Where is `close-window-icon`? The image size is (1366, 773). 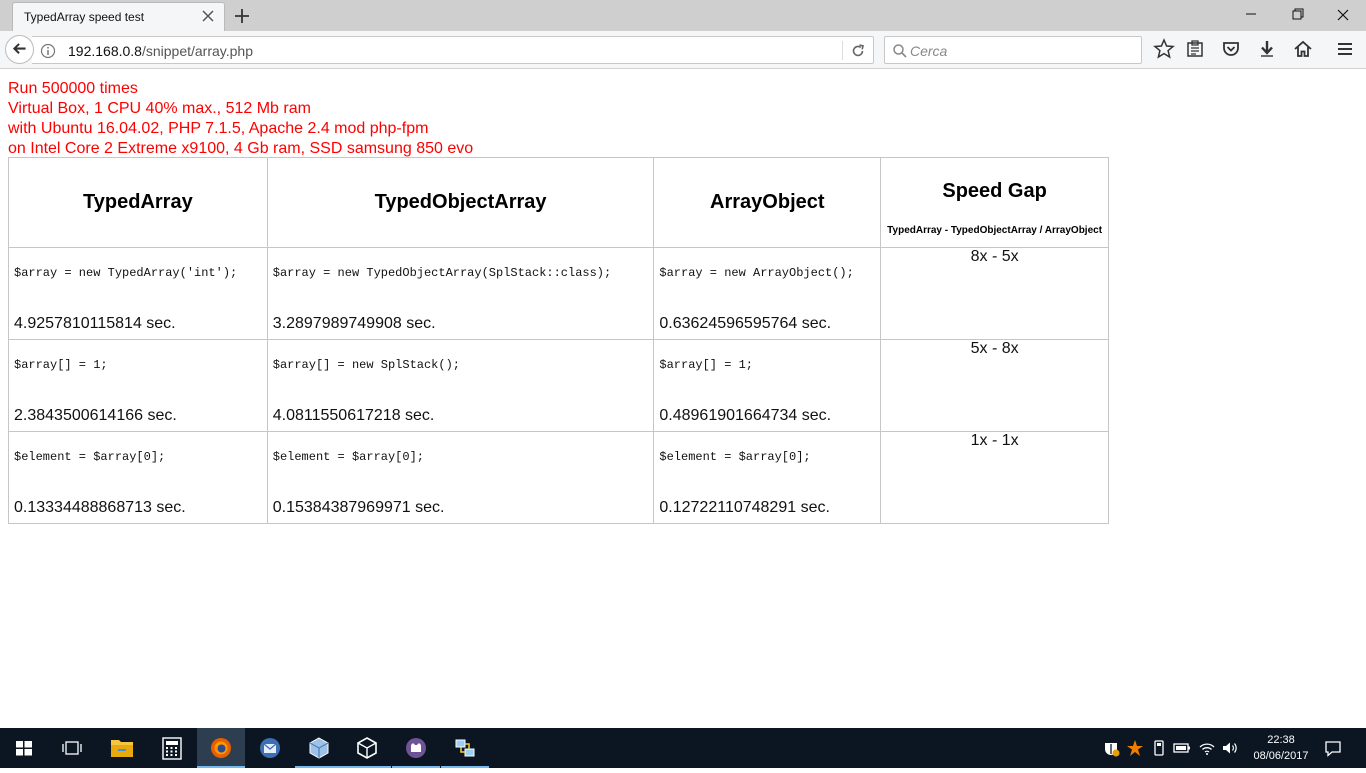 close-window-icon is located at coordinates (1343, 15).